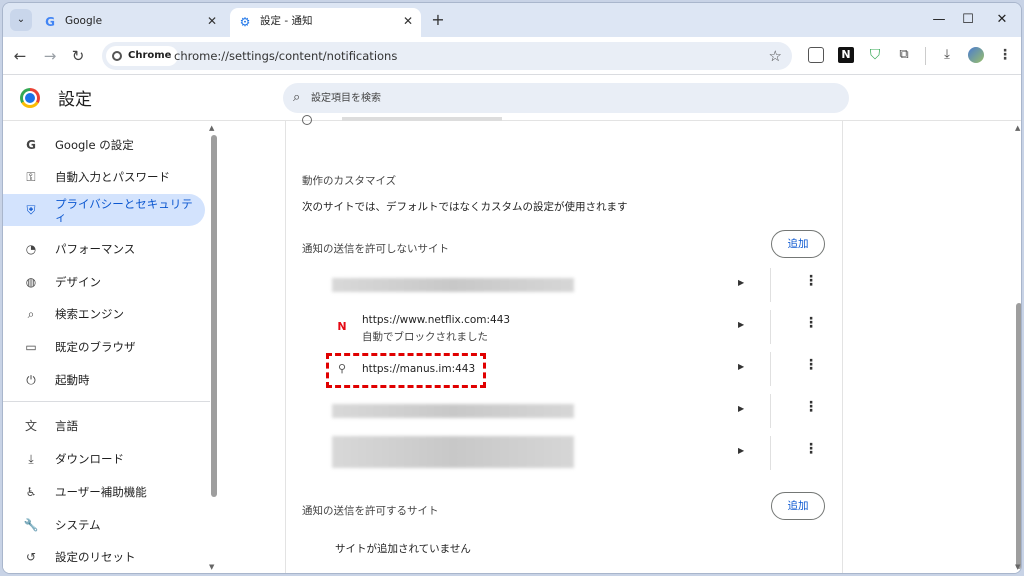  I want to click on sidebar-divider, so click(106, 401).